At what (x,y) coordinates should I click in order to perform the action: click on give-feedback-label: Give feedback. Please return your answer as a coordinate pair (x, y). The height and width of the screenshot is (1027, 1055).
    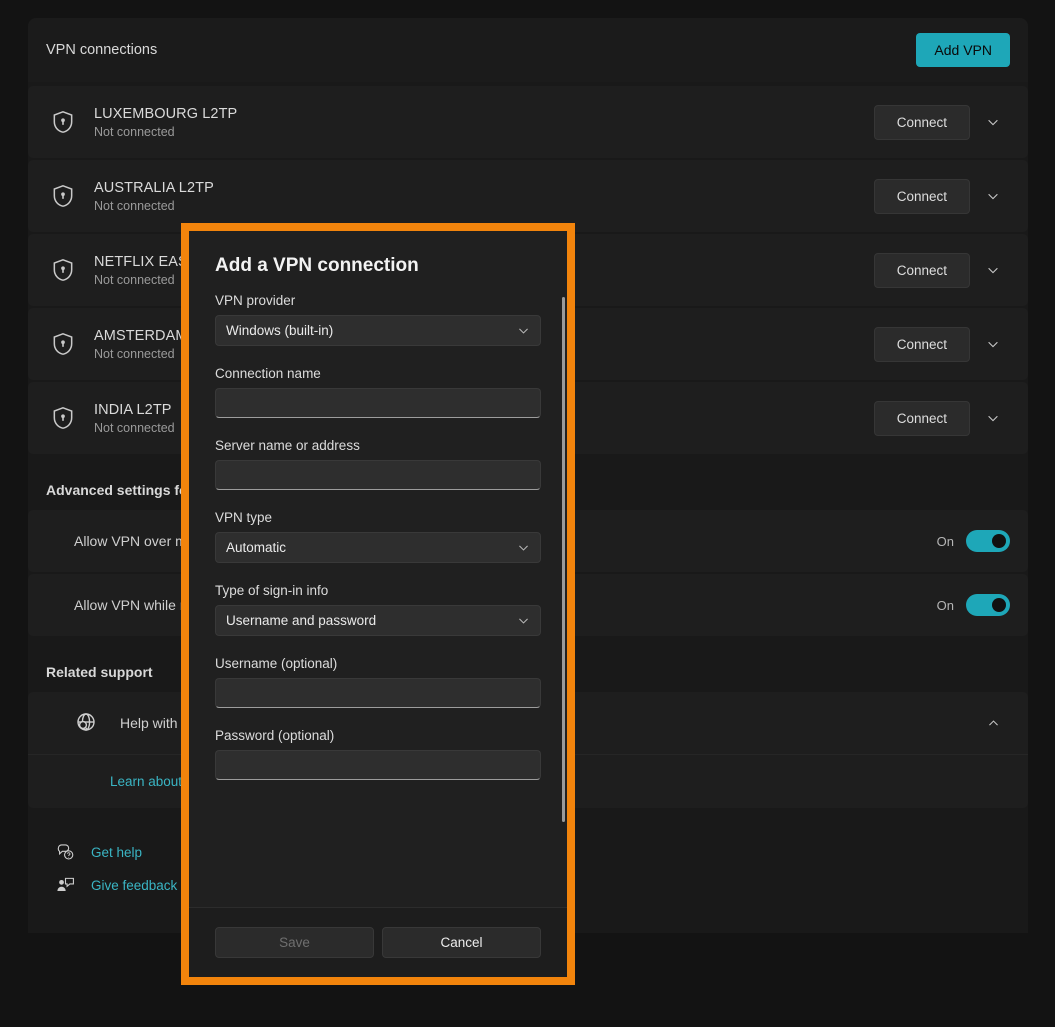
    Looking at the image, I should click on (134, 885).